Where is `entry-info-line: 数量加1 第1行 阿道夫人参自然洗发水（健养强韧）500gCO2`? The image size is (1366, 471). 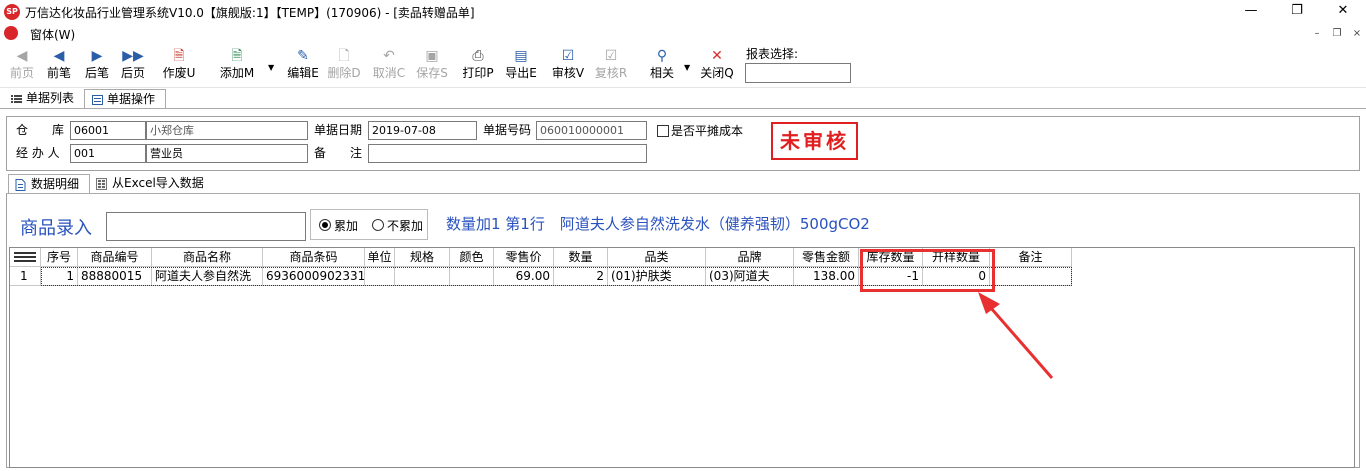
entry-info-line: 数量加1 第1行 阿道夫人参自然洗发水（健养强韧）500gCO2 is located at coordinates (658, 224).